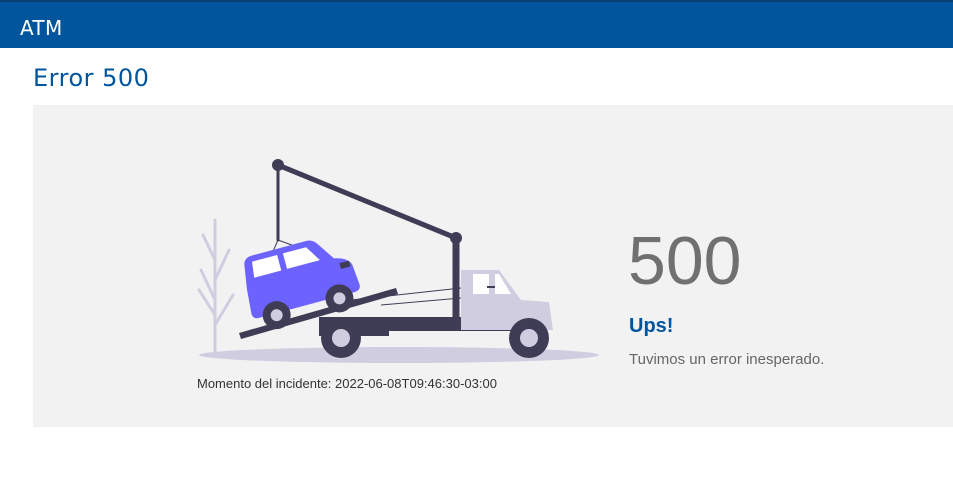 This screenshot has height=480, width=953. Describe the element at coordinates (727, 359) in the screenshot. I see `error-message: Tuvimos un error inesperado.` at that location.